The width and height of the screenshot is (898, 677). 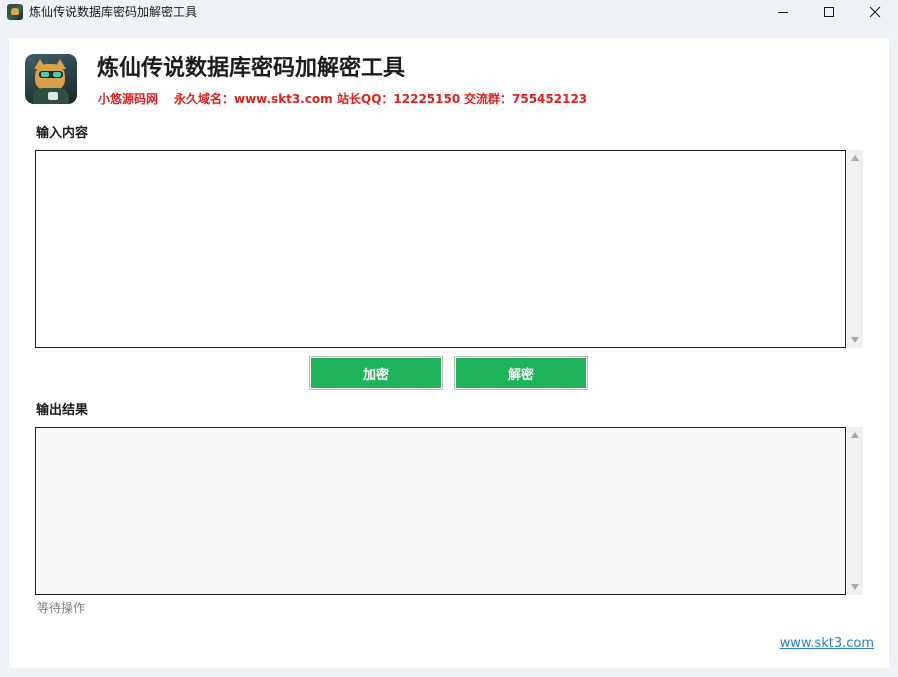 I want to click on input-label: 输入内容, so click(x=62, y=133).